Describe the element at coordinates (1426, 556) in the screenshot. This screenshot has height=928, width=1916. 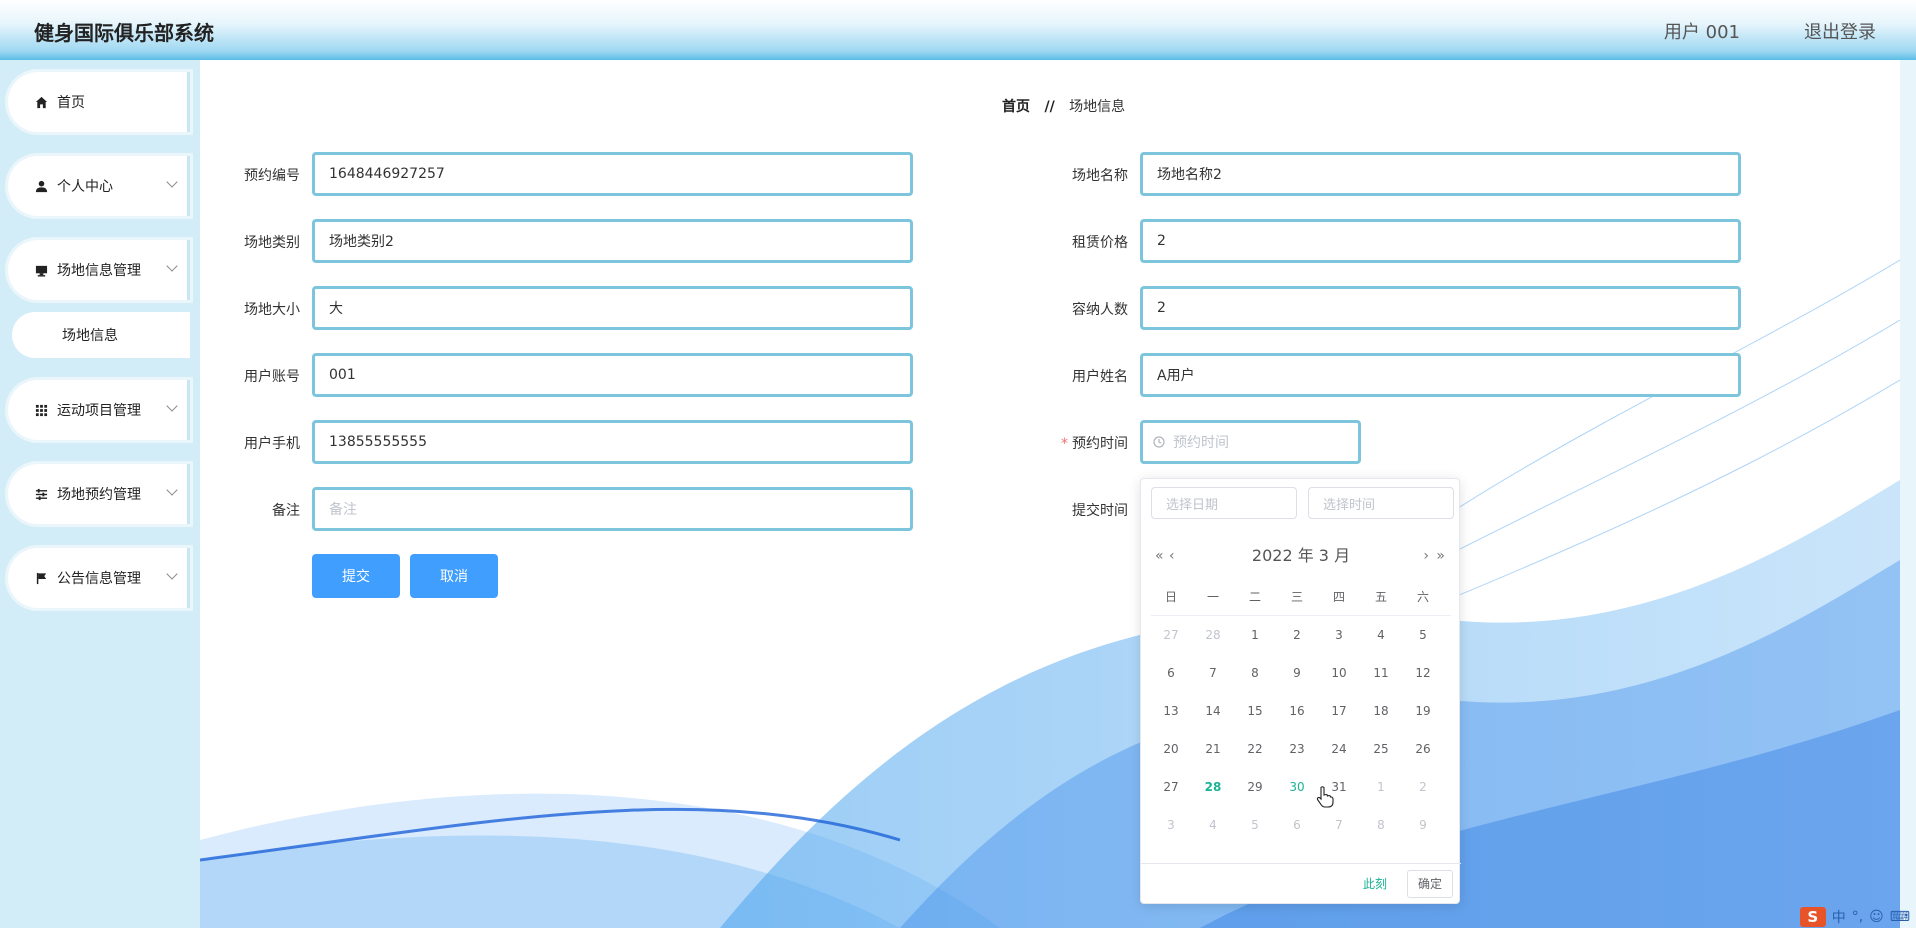
I see `next-month-icon: ›` at that location.